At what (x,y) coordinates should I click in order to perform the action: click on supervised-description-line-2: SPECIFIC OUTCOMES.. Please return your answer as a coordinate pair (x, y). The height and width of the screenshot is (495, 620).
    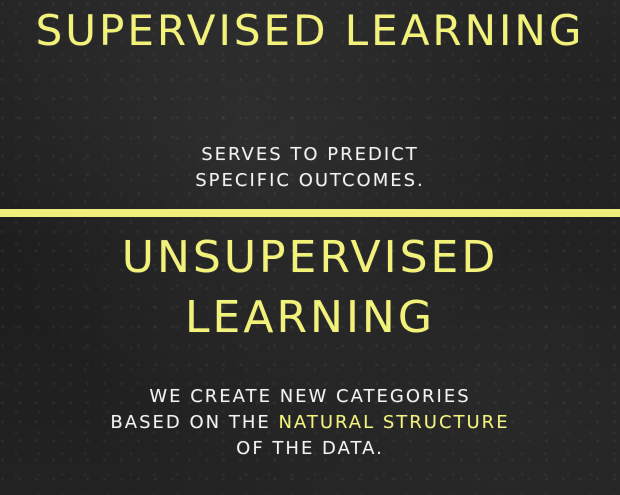
    Looking at the image, I should click on (310, 180).